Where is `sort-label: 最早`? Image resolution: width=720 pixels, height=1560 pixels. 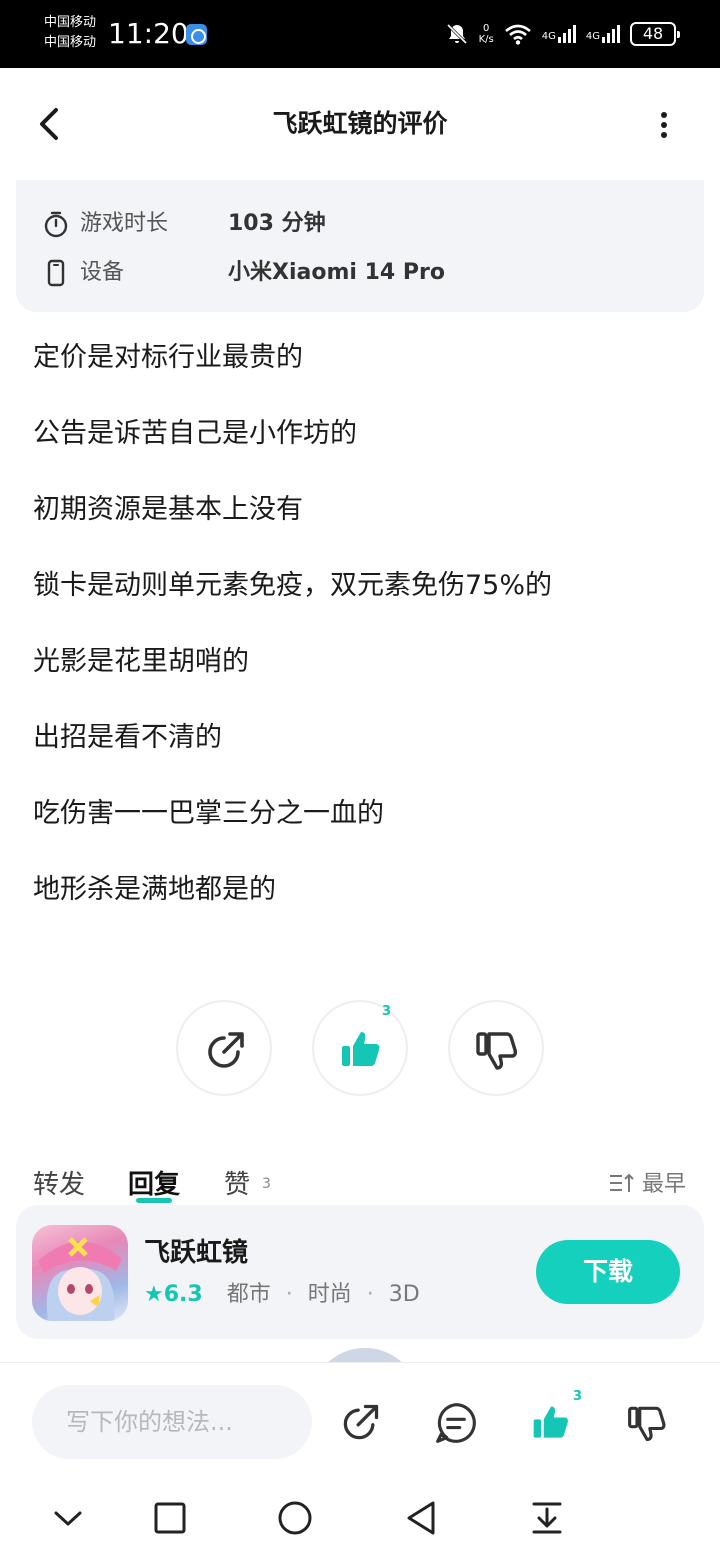
sort-label: 最早 is located at coordinates (663, 1184).